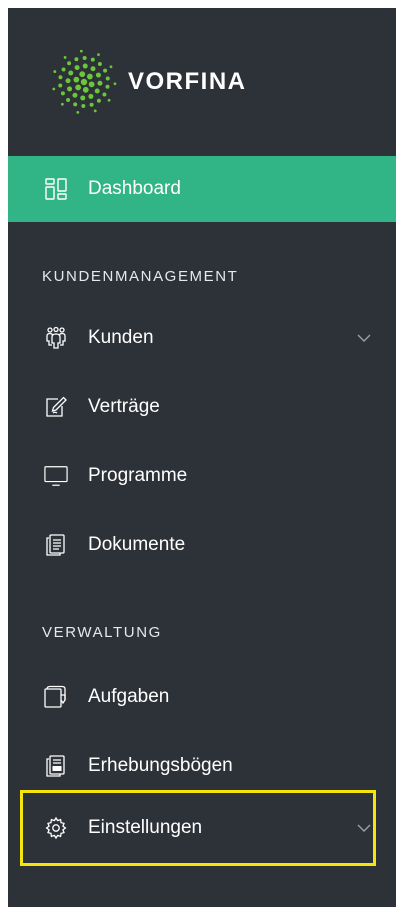 Image resolution: width=396 pixels, height=907 pixels. What do you see at coordinates (56, 407) in the screenshot?
I see `edit-document-icon` at bounding box center [56, 407].